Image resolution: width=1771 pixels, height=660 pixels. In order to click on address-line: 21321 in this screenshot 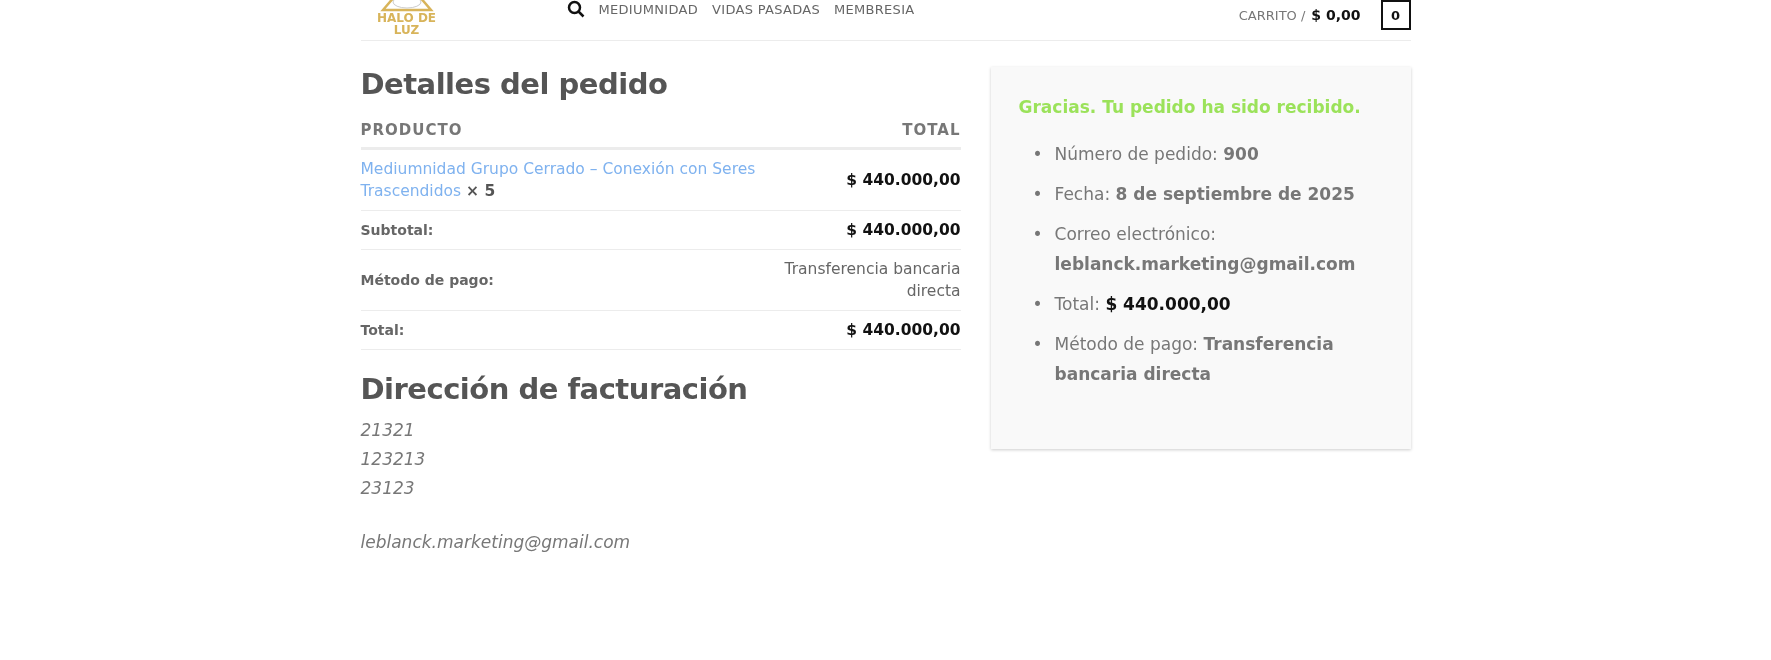, I will do `click(388, 430)`.